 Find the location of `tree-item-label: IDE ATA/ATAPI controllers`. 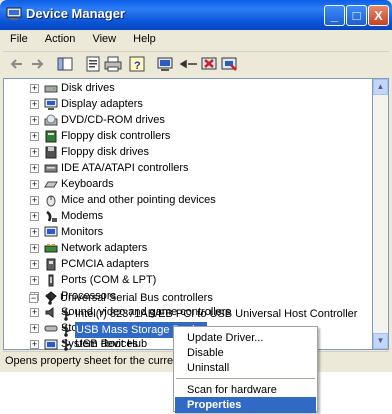

tree-item-label: IDE ATA/ATAPI controllers is located at coordinates (125, 168).